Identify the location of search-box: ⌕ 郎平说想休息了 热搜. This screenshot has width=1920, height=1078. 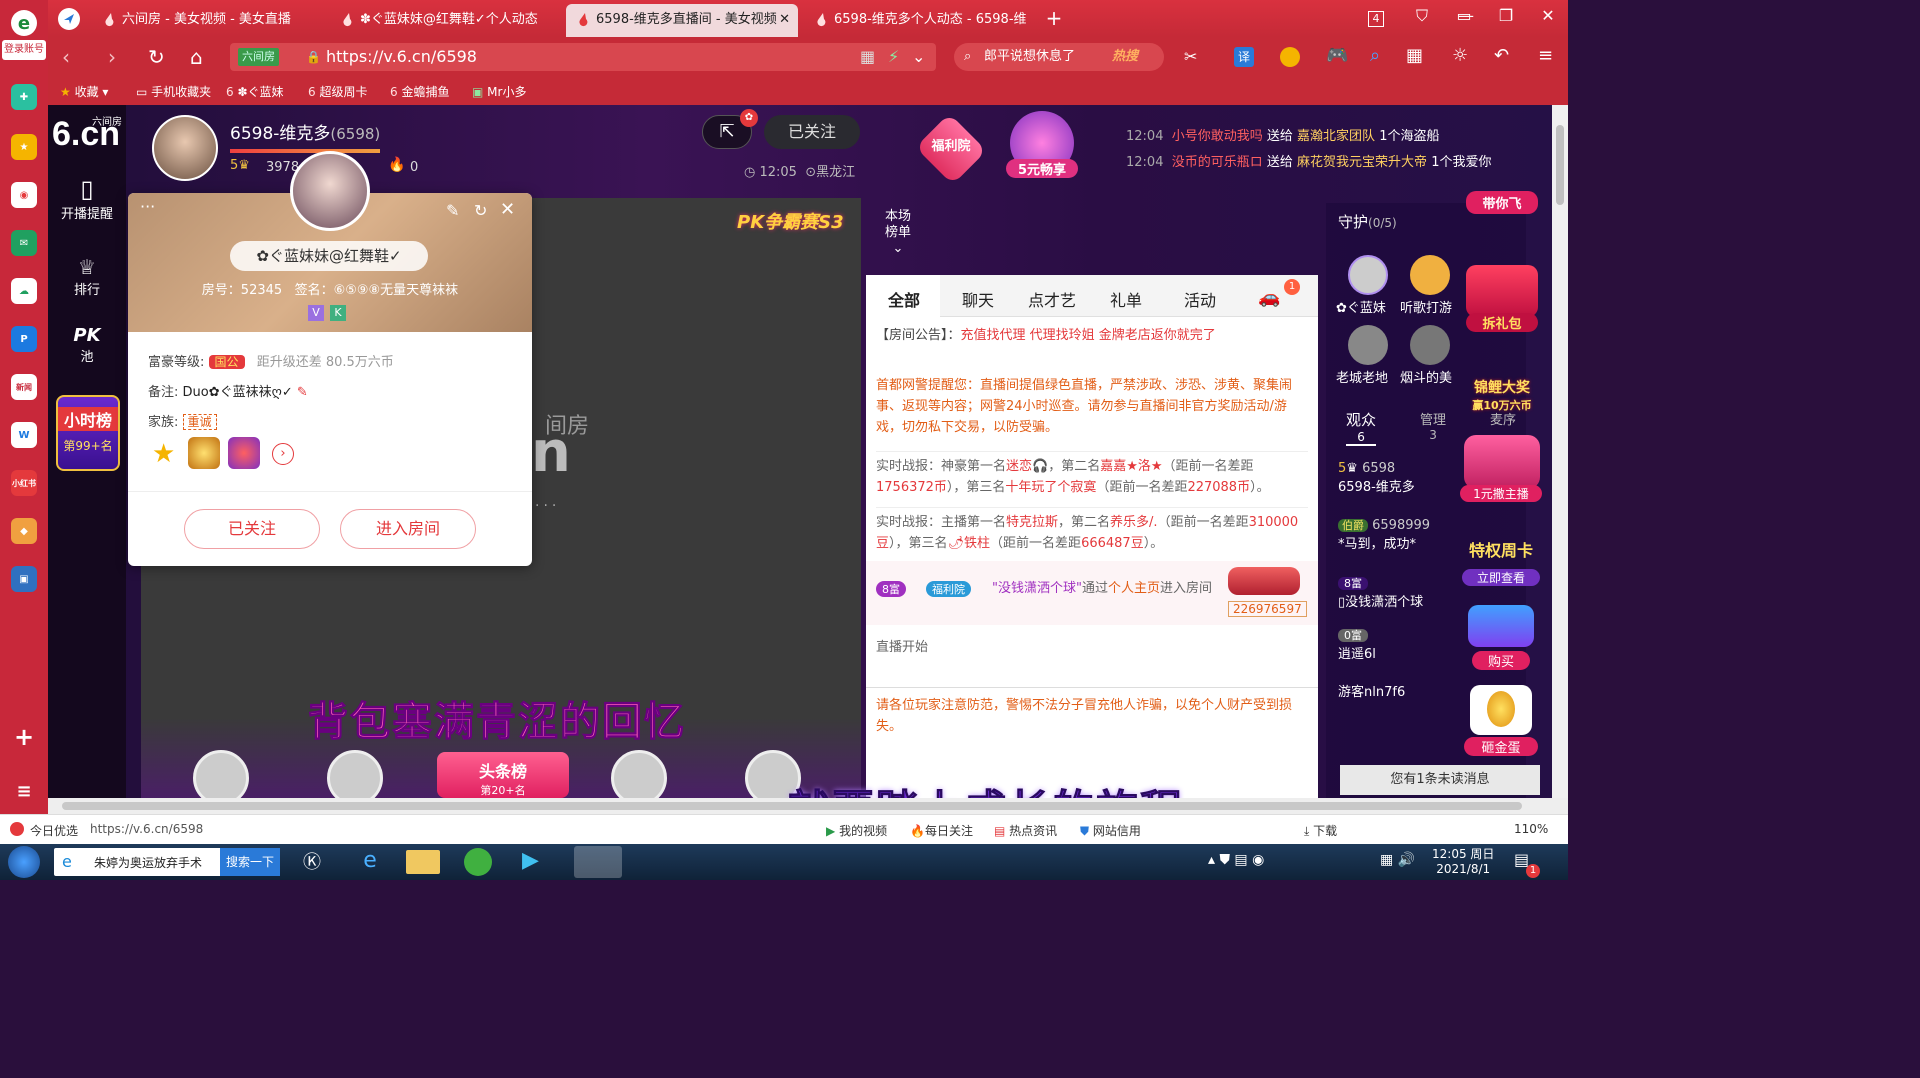
(1059, 57).